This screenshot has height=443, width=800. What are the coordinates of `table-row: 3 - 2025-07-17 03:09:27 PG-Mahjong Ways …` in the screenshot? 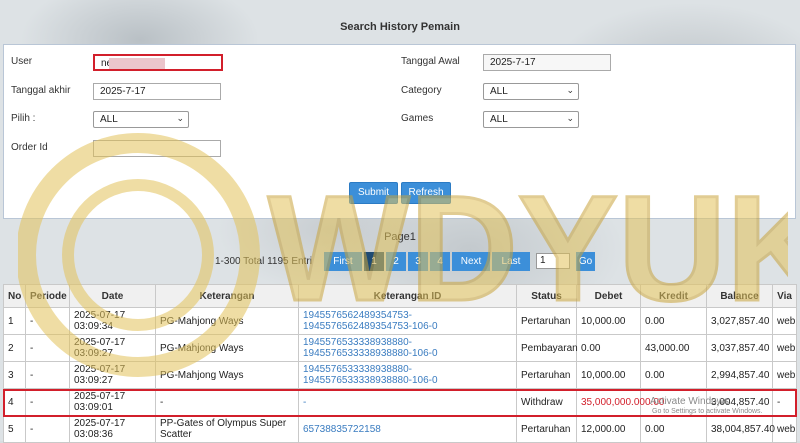 It's located at (400, 375).